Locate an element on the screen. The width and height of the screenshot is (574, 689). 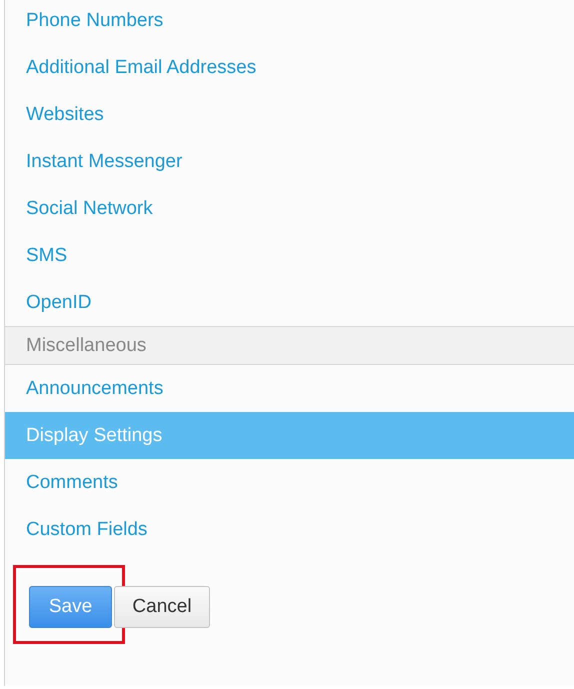
nav-item: Announcements is located at coordinates (289, 388).